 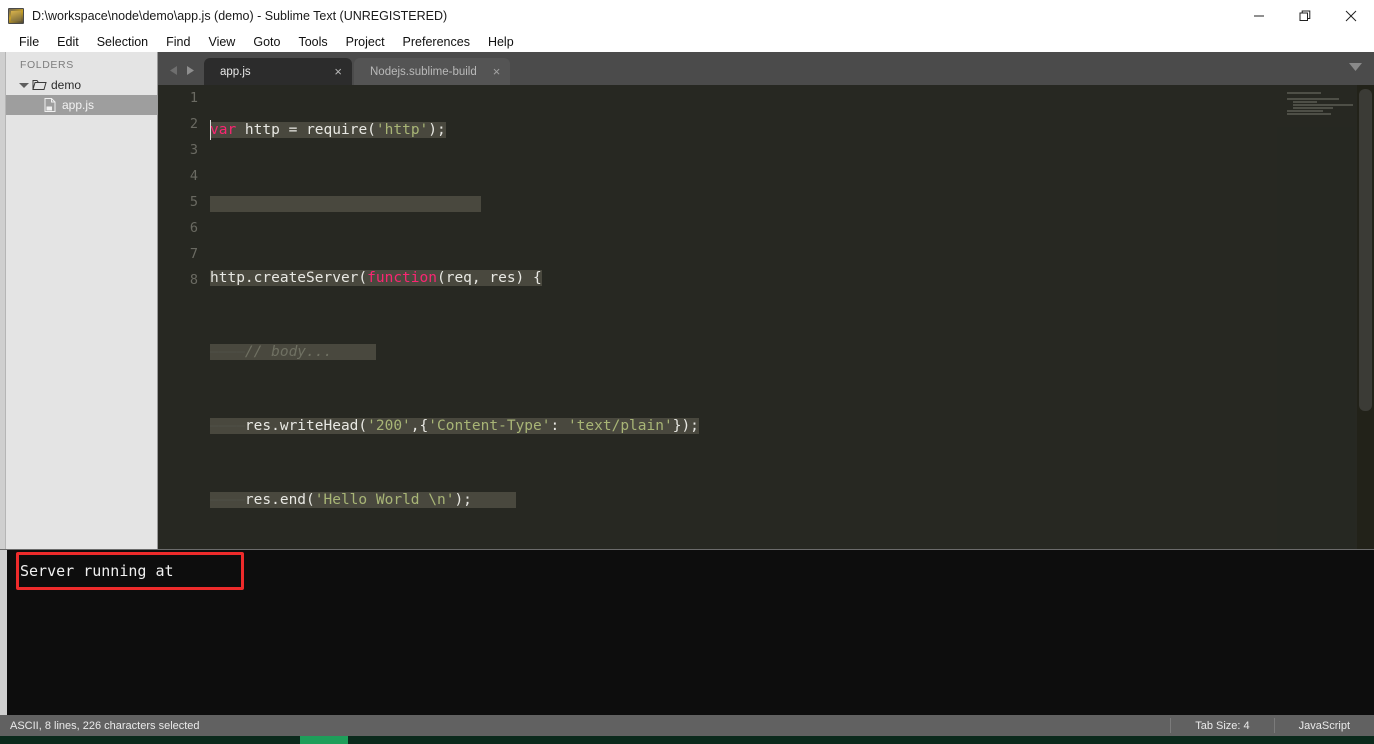 What do you see at coordinates (687, 740) in the screenshot?
I see `taskbar` at bounding box center [687, 740].